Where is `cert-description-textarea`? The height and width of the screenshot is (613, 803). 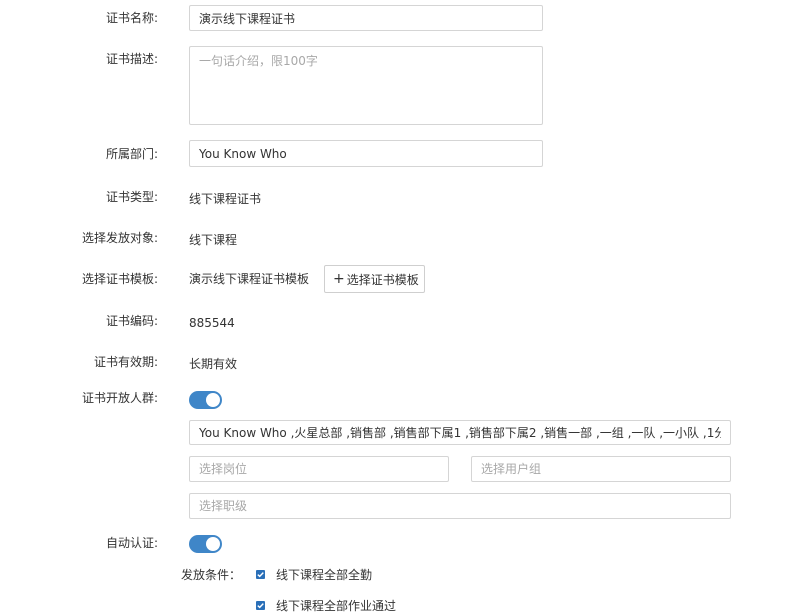
cert-description-textarea is located at coordinates (366, 85).